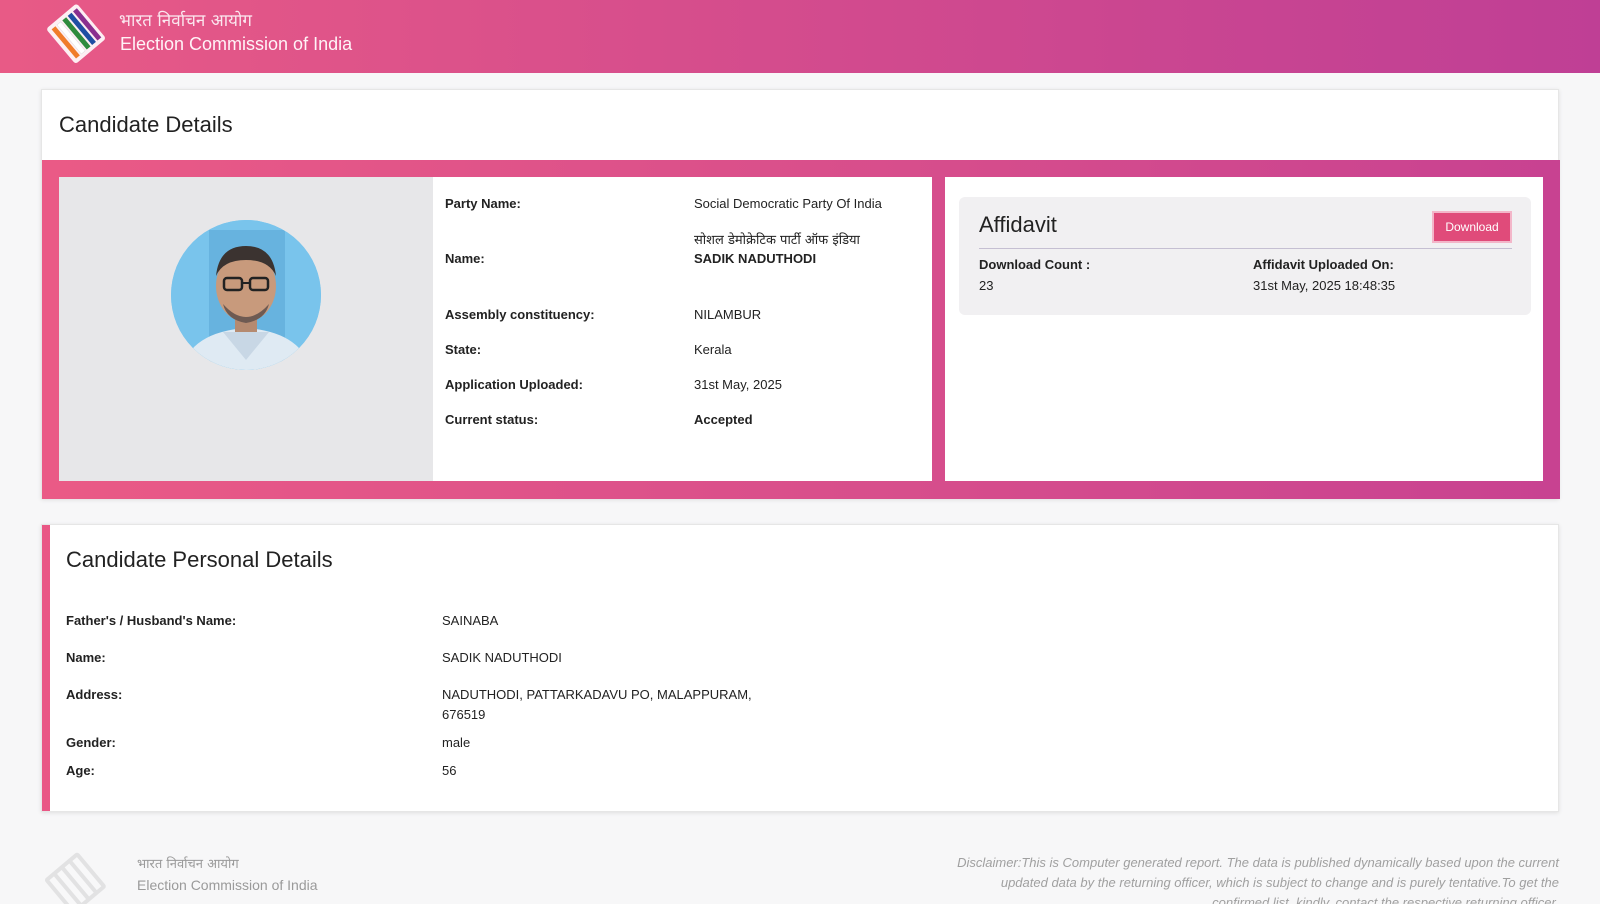  I want to click on status-badge: Accepted, so click(723, 419).